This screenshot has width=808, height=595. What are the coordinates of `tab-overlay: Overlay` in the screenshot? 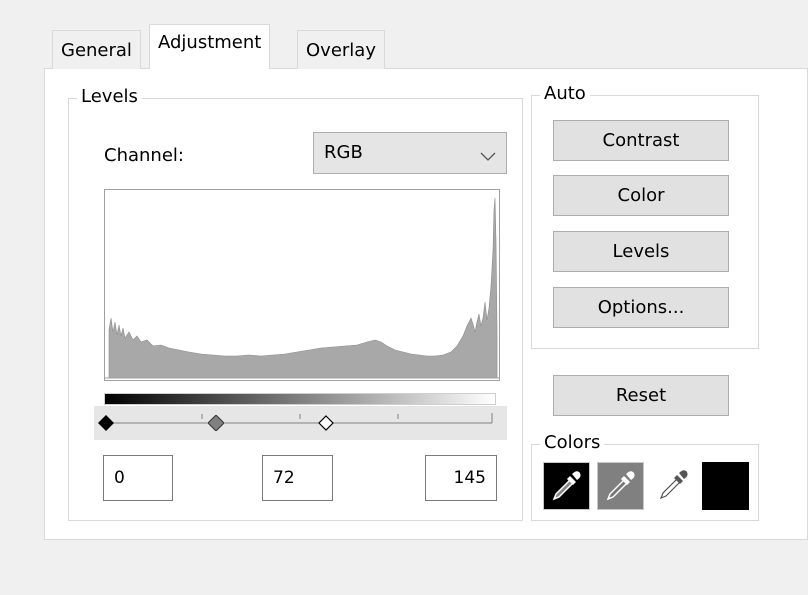 It's located at (341, 49).